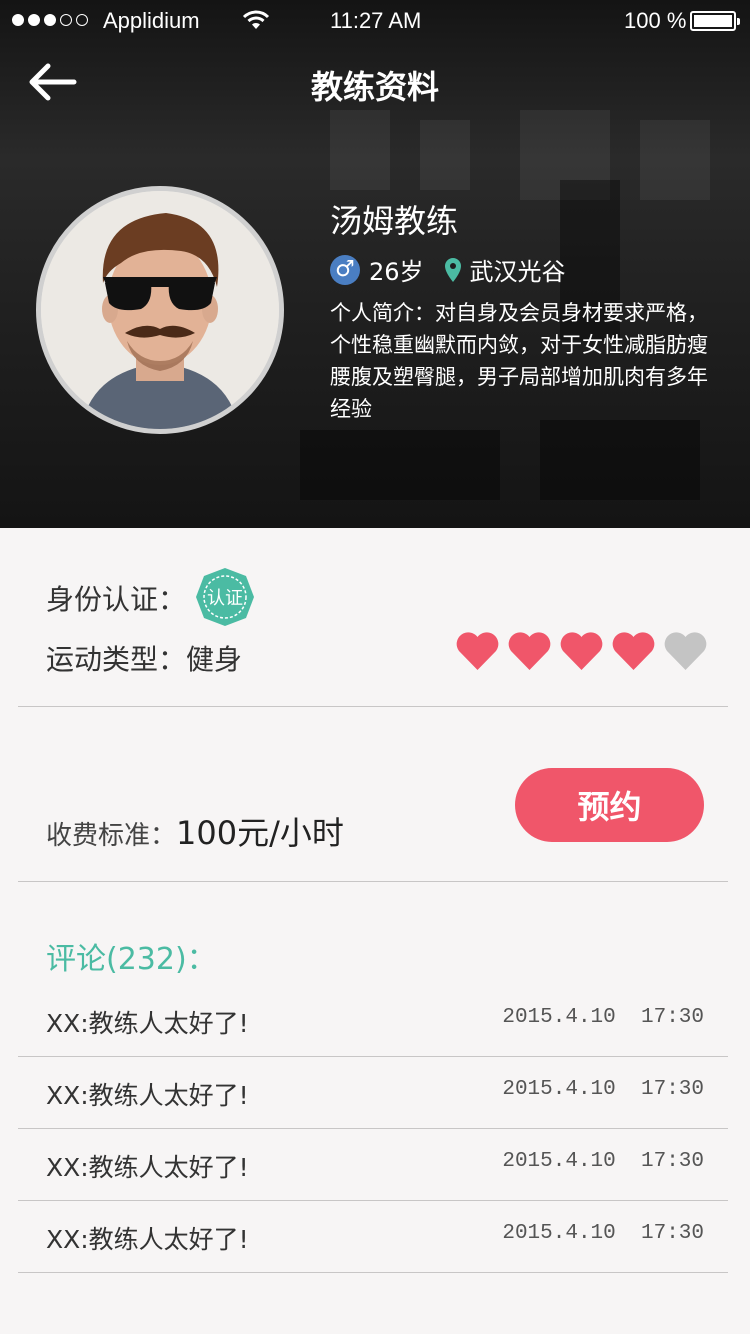 The width and height of the screenshot is (750, 1334). I want to click on rating-hearts, so click(581, 651).